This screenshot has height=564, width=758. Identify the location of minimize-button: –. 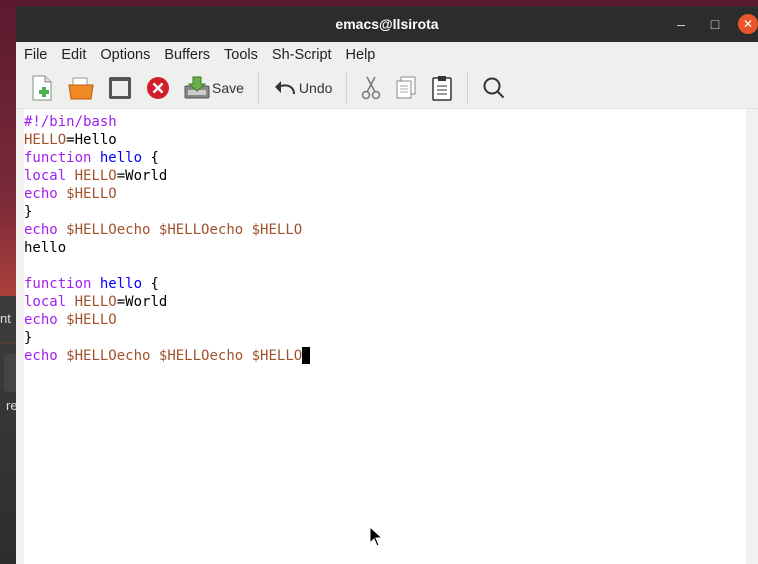
(681, 24).